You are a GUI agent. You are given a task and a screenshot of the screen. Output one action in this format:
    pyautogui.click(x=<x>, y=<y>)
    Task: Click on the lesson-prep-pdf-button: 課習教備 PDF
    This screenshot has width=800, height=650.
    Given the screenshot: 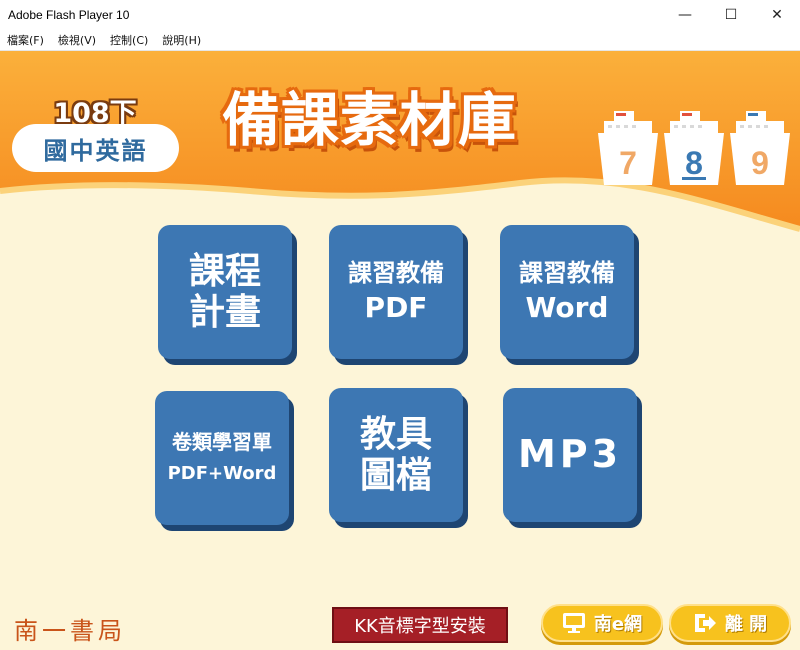 What is the action you would take?
    pyautogui.click(x=396, y=292)
    